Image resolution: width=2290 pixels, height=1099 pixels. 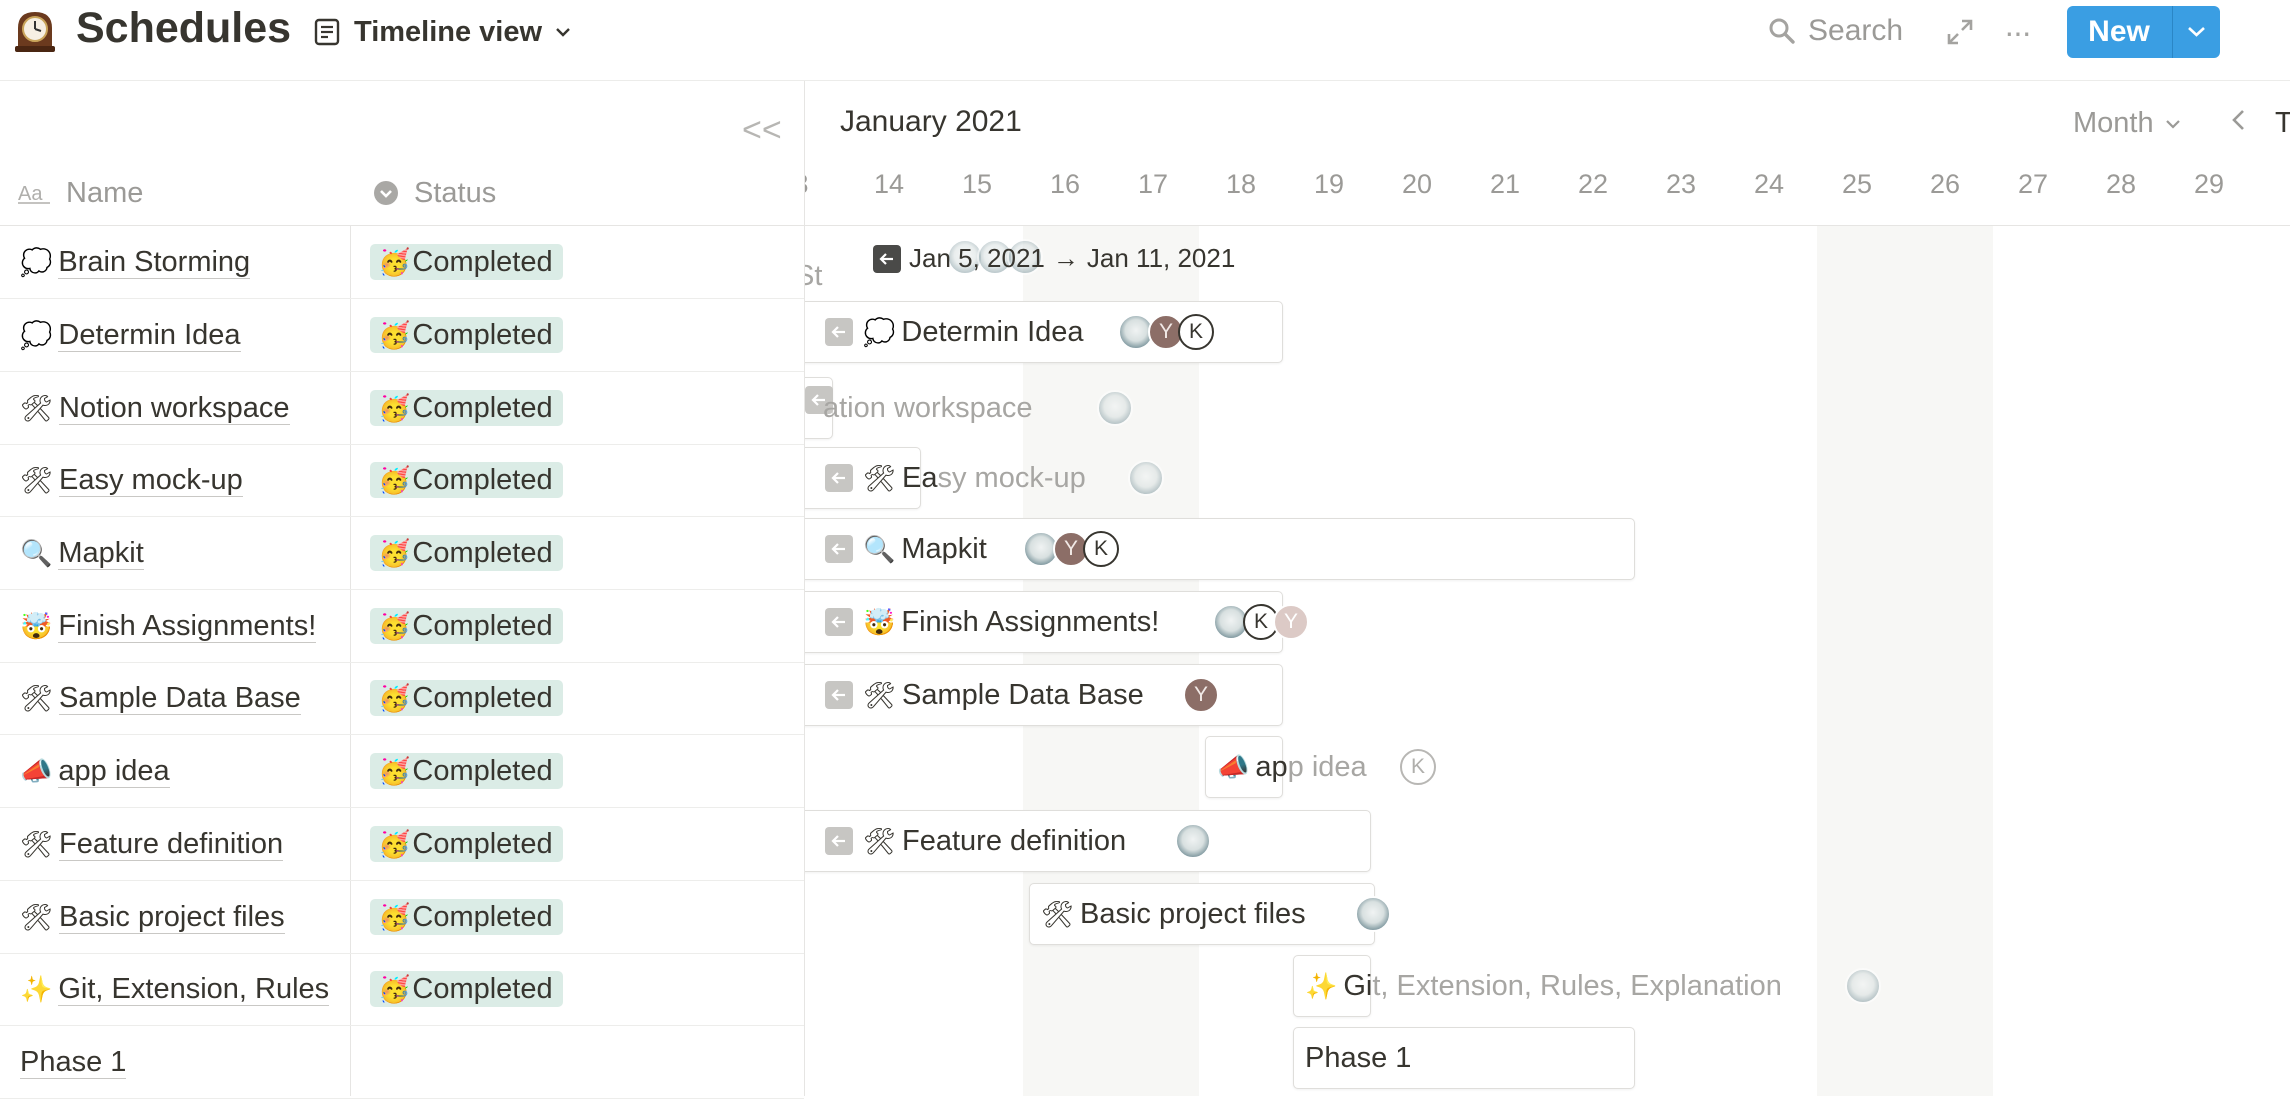 I want to click on bar-emoji: 📣, so click(x=1233, y=766).